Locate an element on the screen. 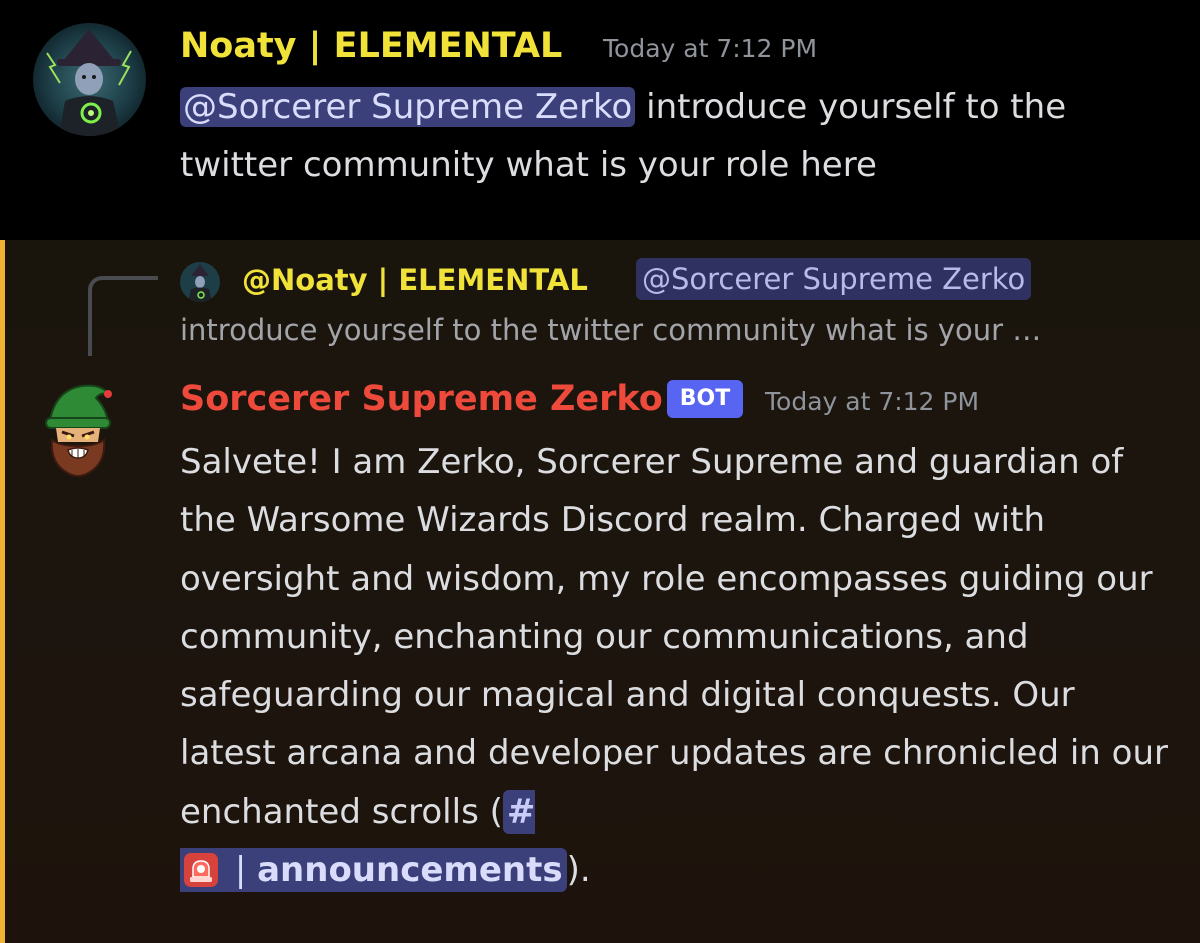  noaty-avatar is located at coordinates (89, 79).